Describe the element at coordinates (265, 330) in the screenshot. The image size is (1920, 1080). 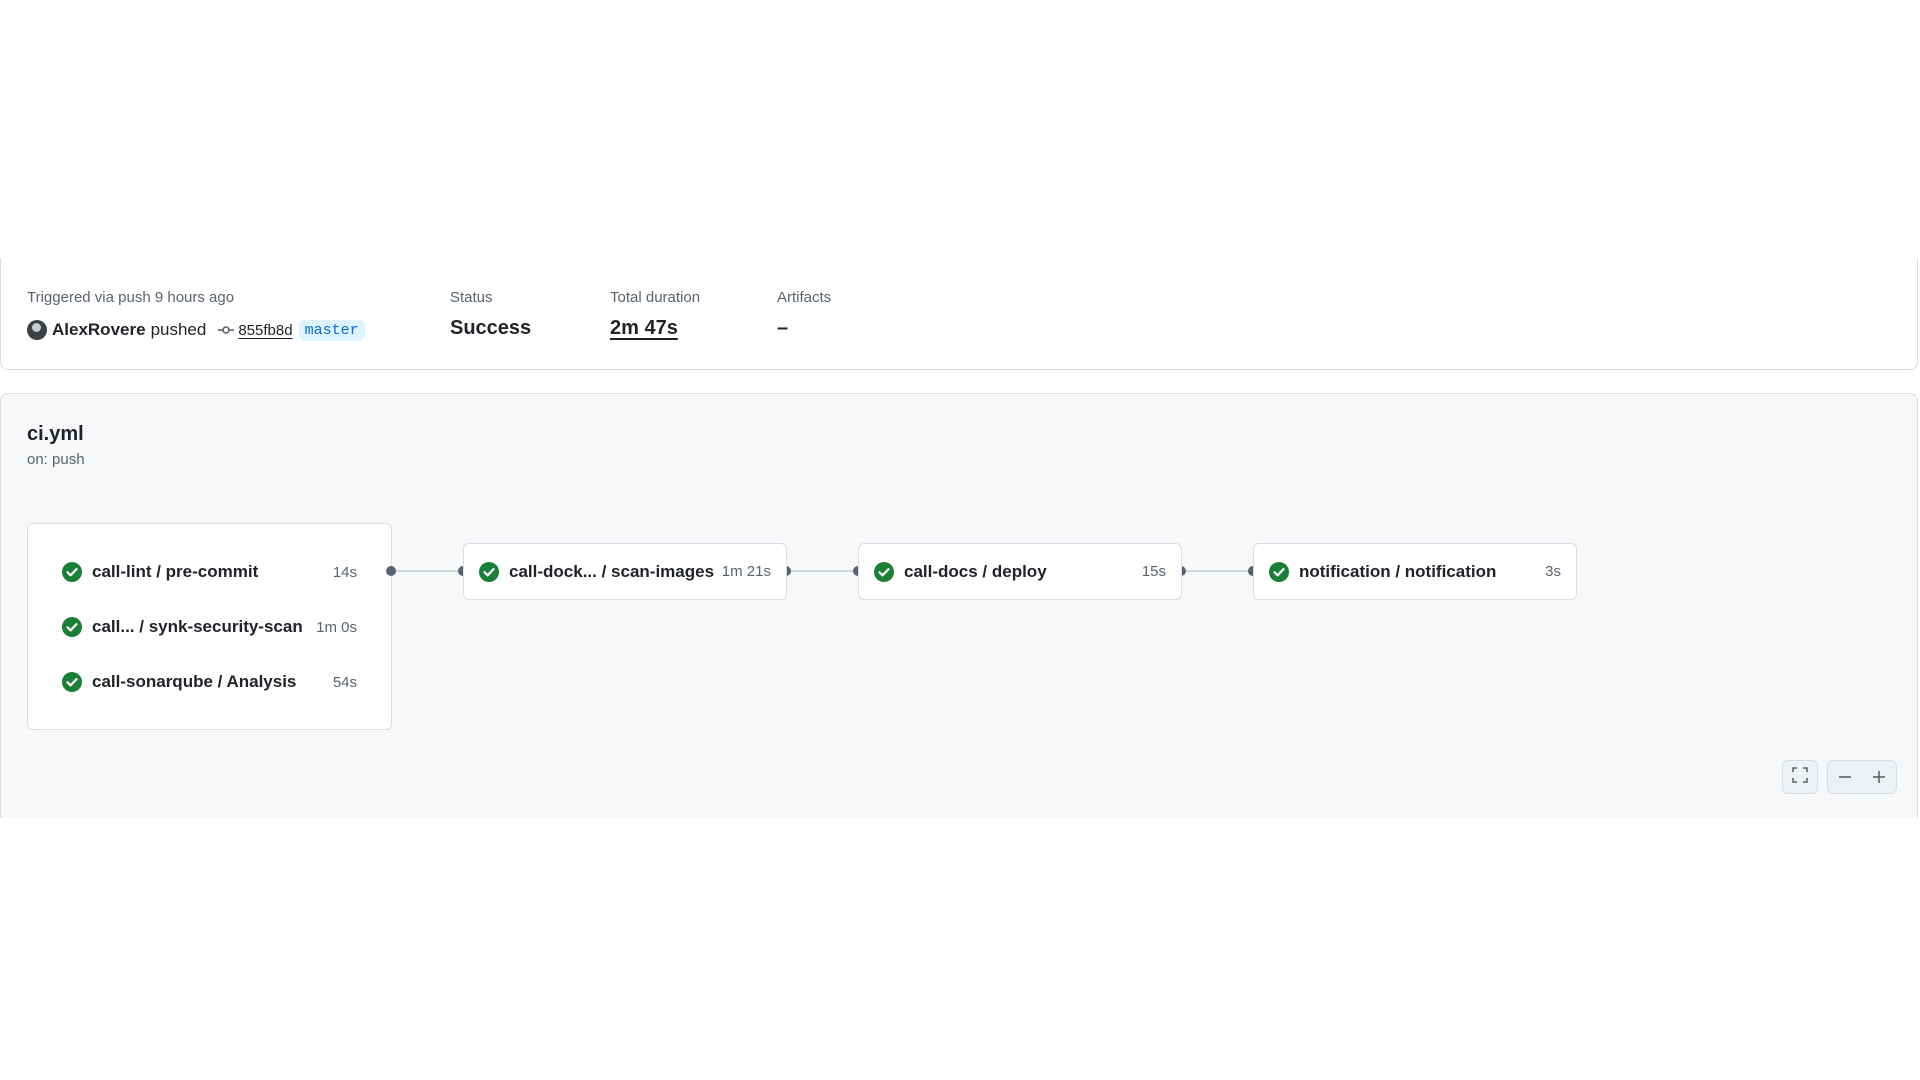
I see `commit-sha-link: 855fb8d` at that location.